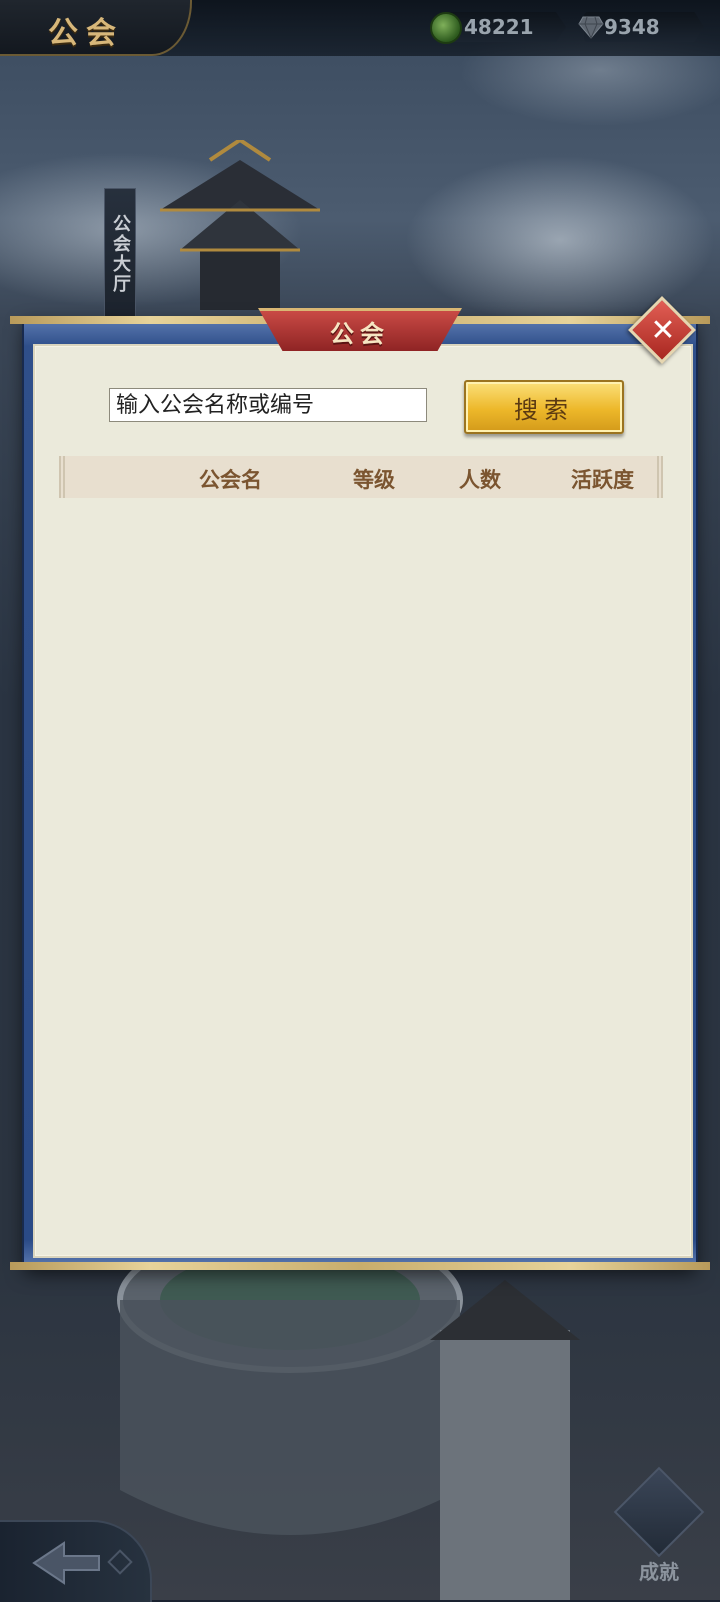 This screenshot has width=720, height=1602. I want to click on back-arrow-icon, so click(82, 1563).